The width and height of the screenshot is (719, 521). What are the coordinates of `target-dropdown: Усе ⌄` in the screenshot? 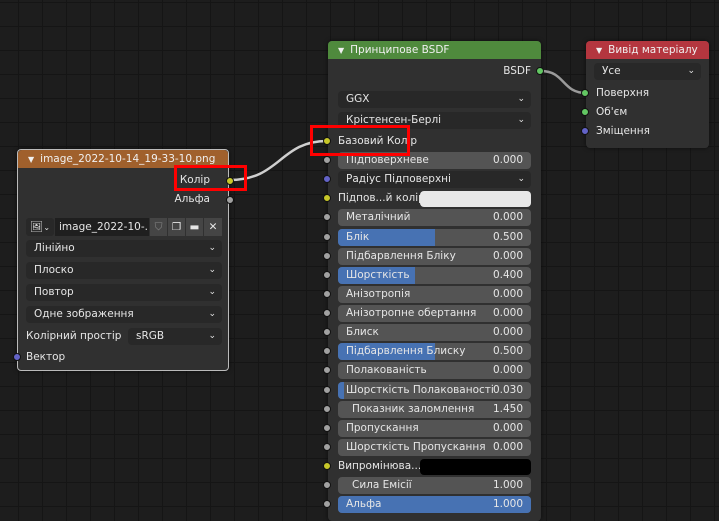 It's located at (647, 71).